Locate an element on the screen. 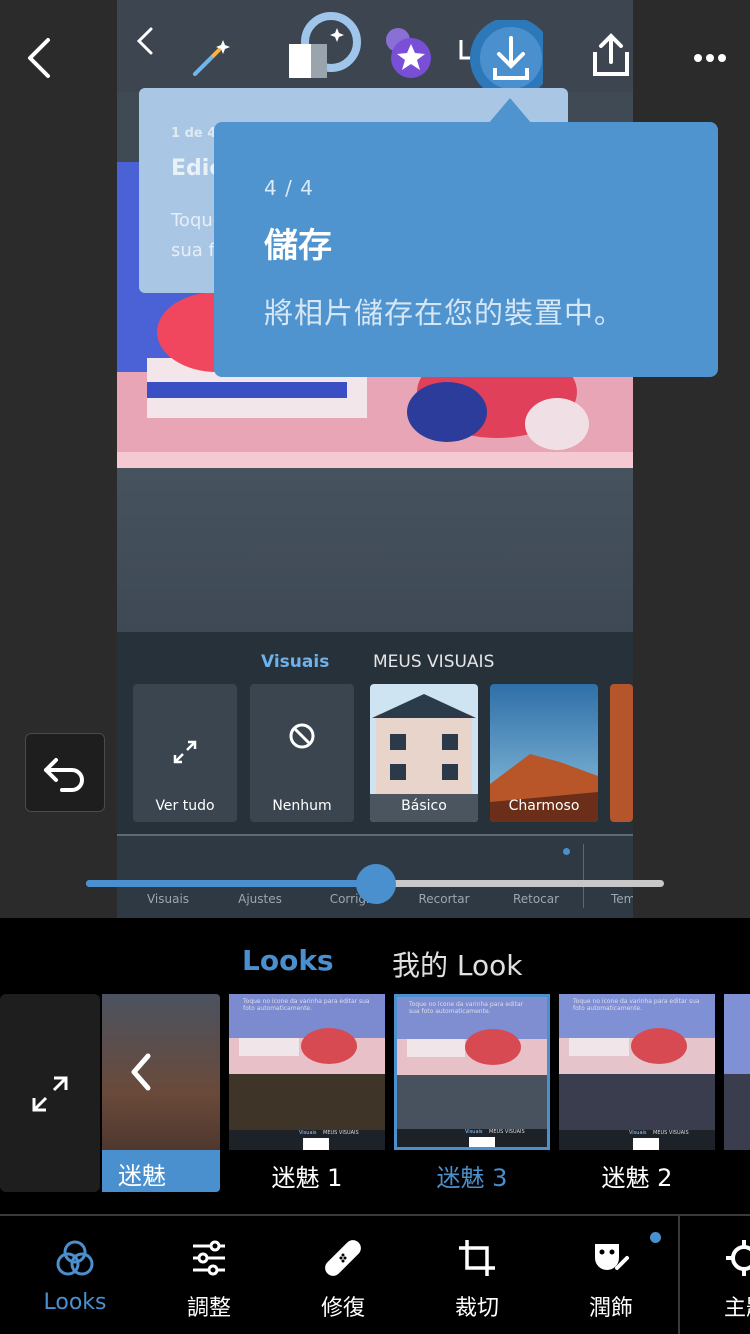  undo-button is located at coordinates (65, 772).